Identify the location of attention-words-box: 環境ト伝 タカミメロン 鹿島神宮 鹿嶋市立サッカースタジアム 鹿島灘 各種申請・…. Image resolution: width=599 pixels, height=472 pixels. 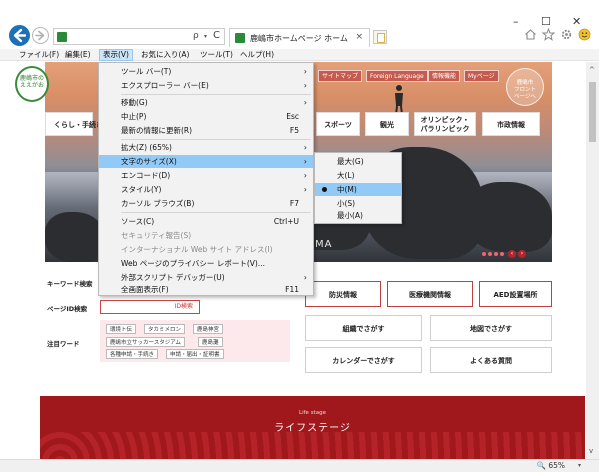
(195, 341).